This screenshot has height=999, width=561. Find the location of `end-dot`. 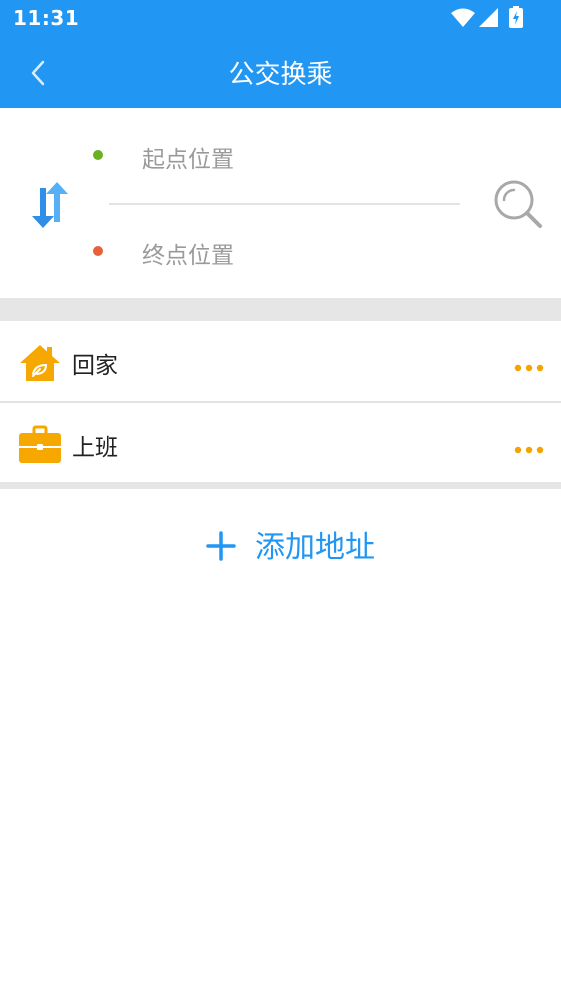

end-dot is located at coordinates (98, 251).